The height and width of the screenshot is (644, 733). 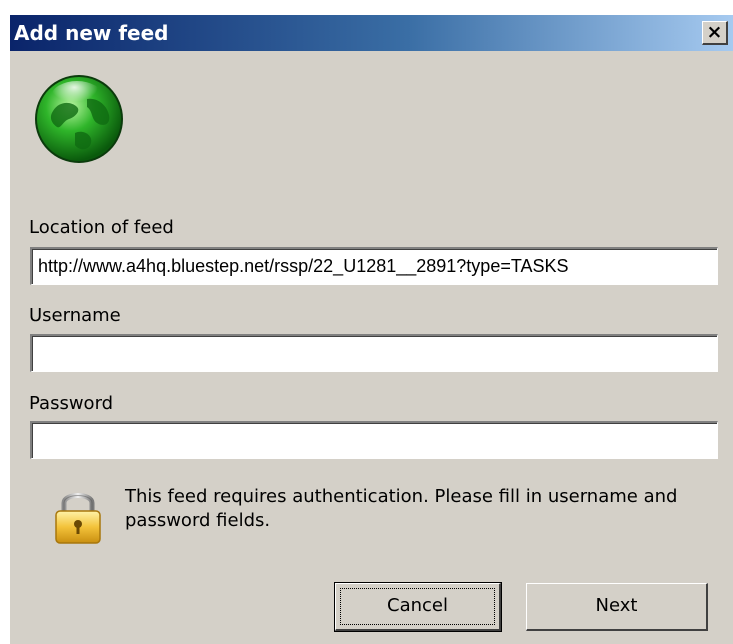 I want to click on password-input, so click(x=374, y=440).